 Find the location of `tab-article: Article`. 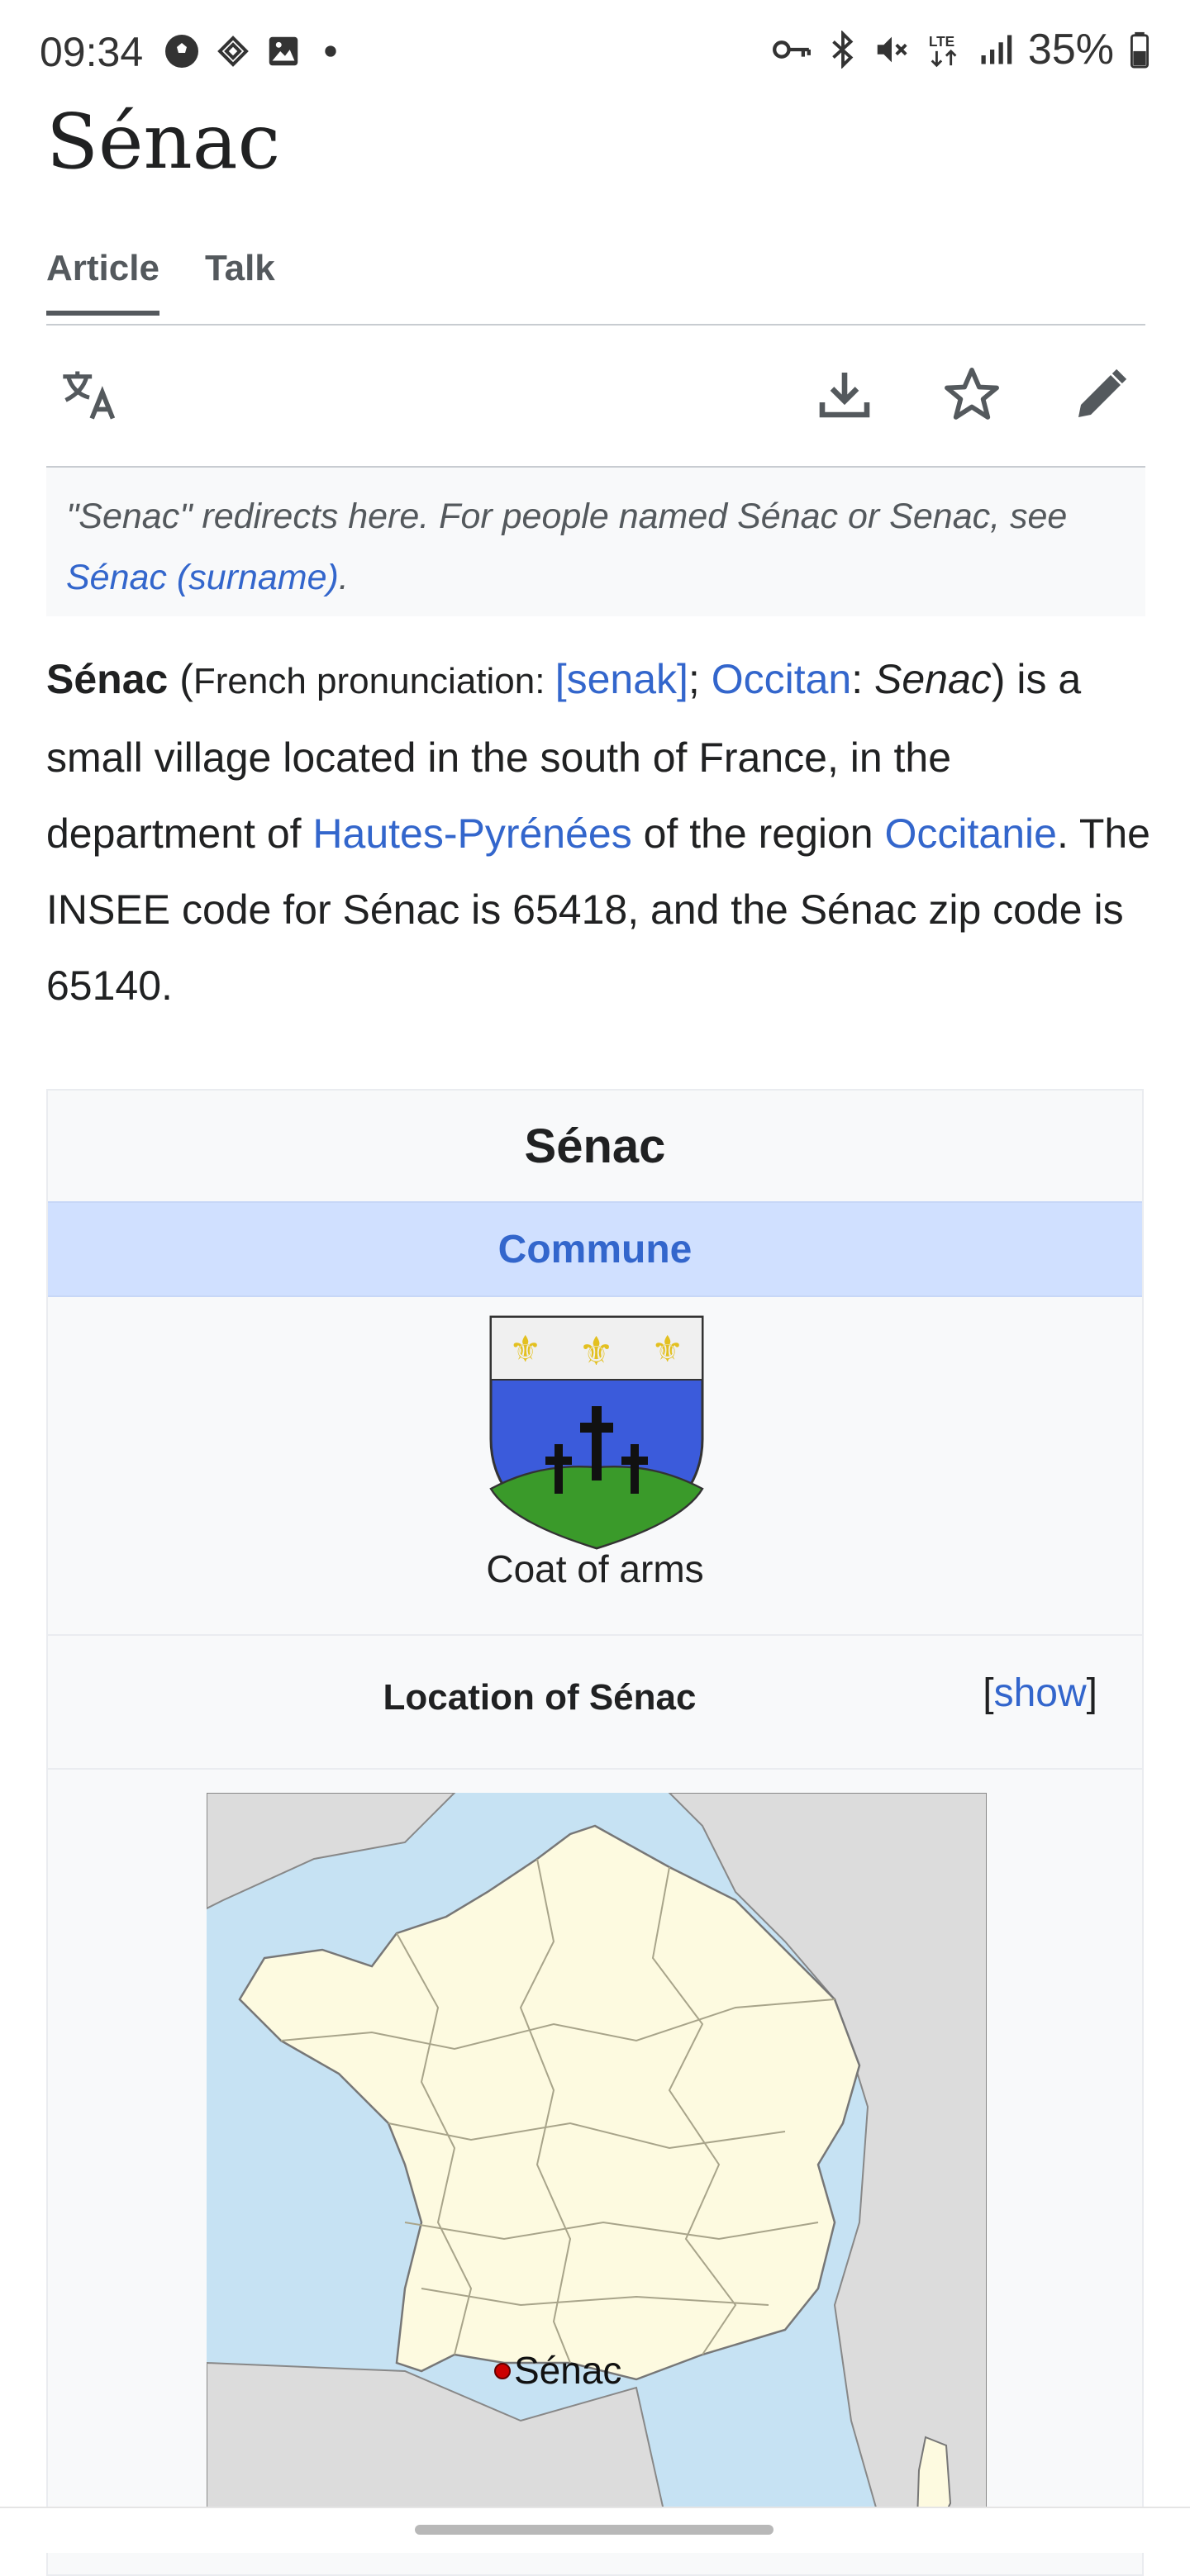

tab-article: Article is located at coordinates (102, 282).